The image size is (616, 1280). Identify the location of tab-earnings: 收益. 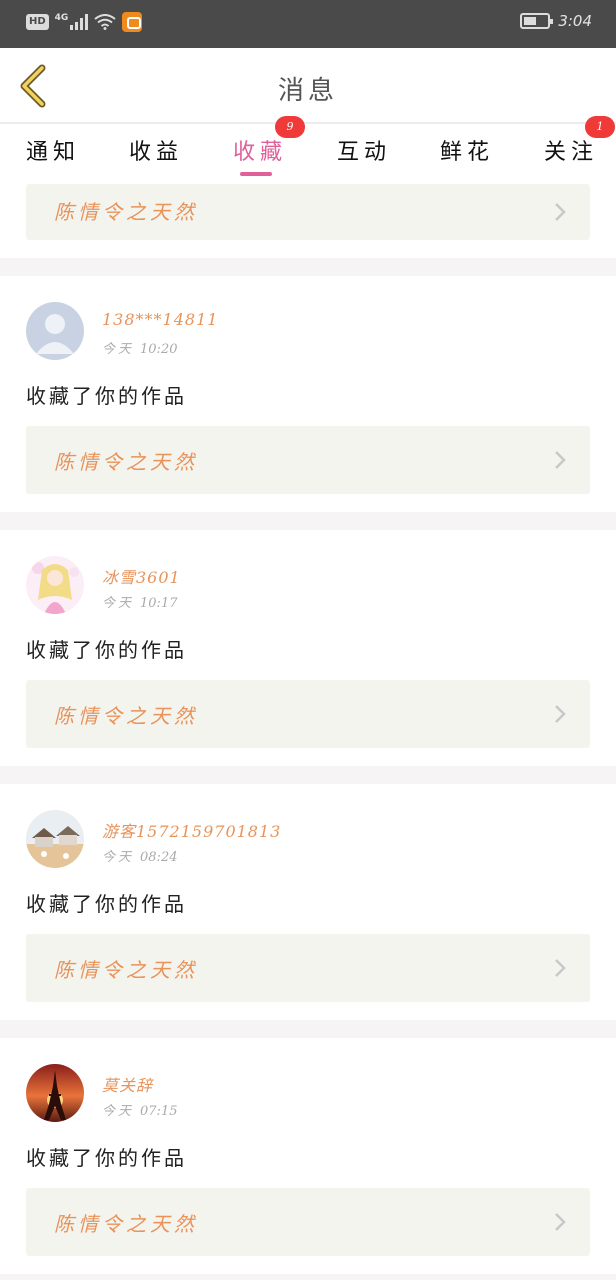
(156, 150).